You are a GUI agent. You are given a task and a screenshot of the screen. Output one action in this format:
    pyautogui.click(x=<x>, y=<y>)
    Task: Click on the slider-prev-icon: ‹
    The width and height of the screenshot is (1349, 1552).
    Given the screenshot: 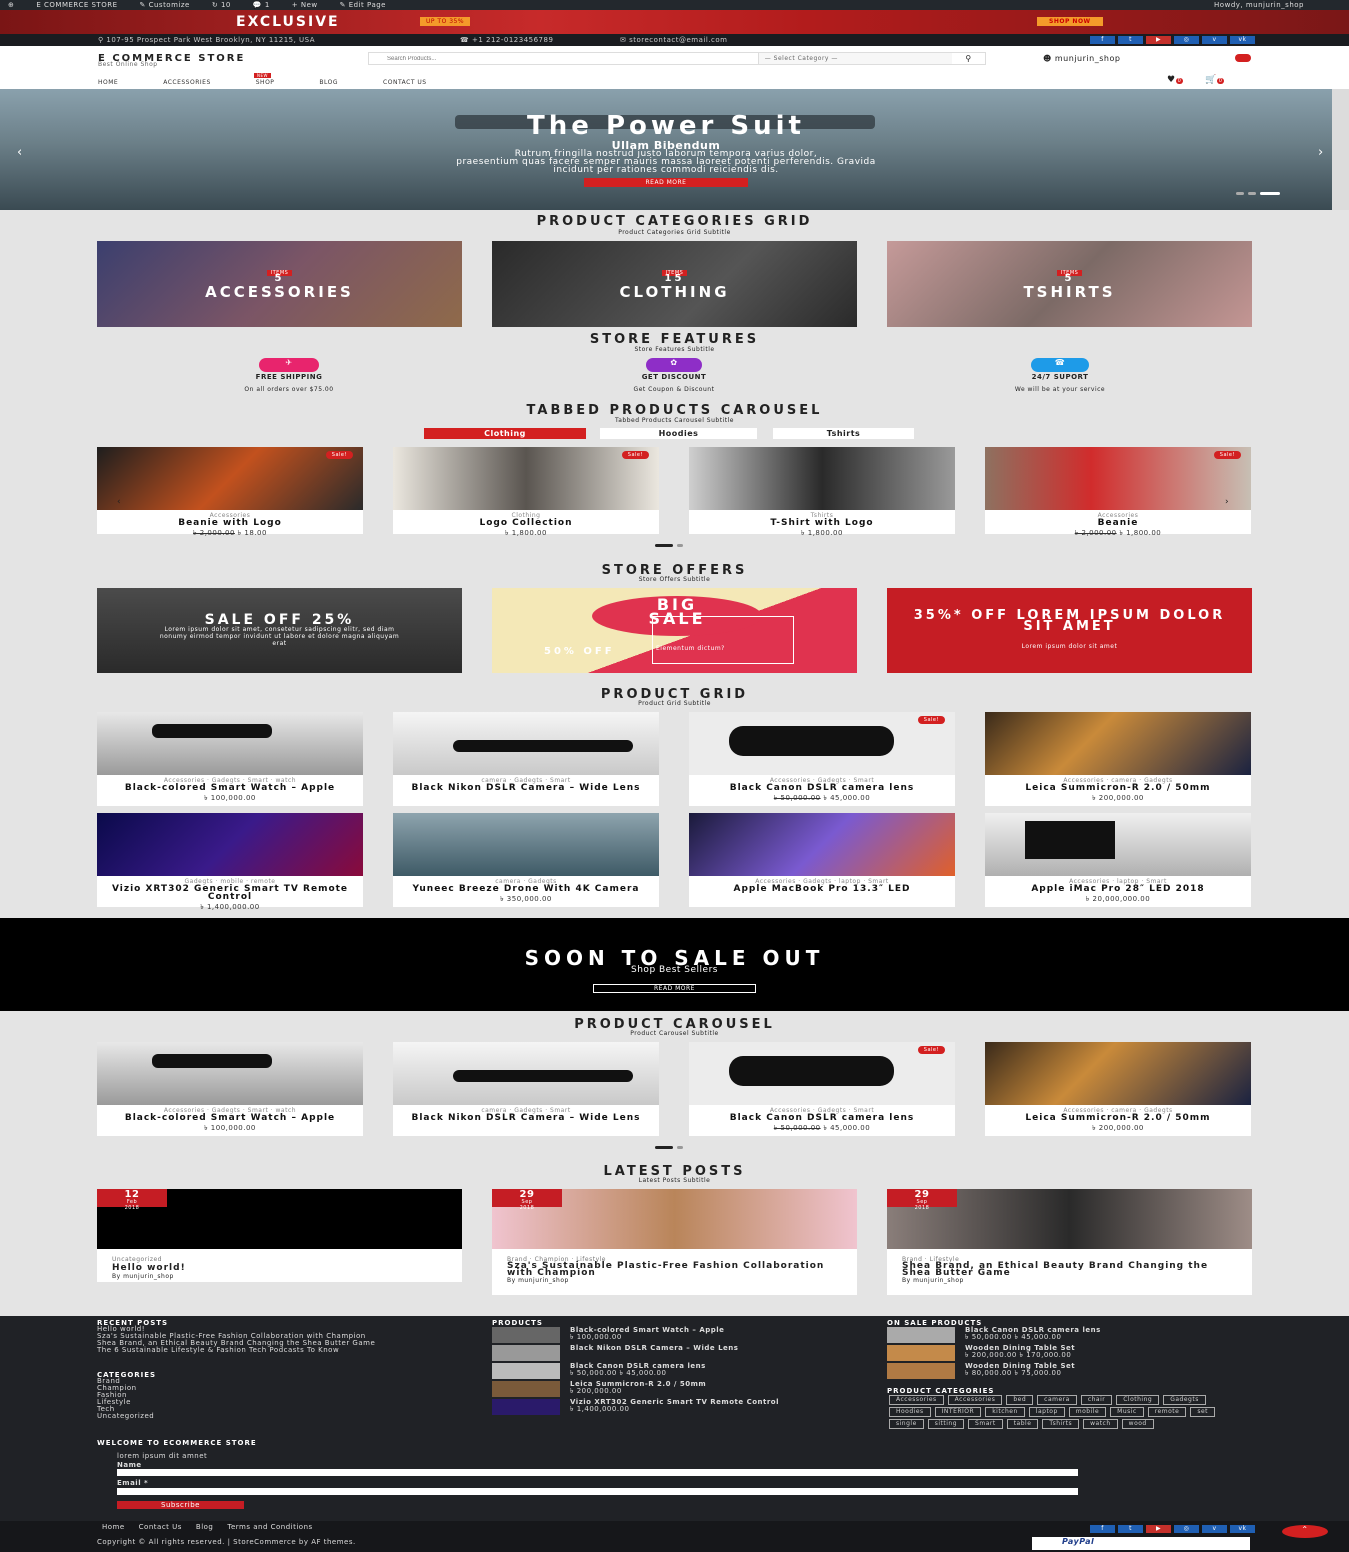 What is the action you would take?
    pyautogui.click(x=20, y=152)
    